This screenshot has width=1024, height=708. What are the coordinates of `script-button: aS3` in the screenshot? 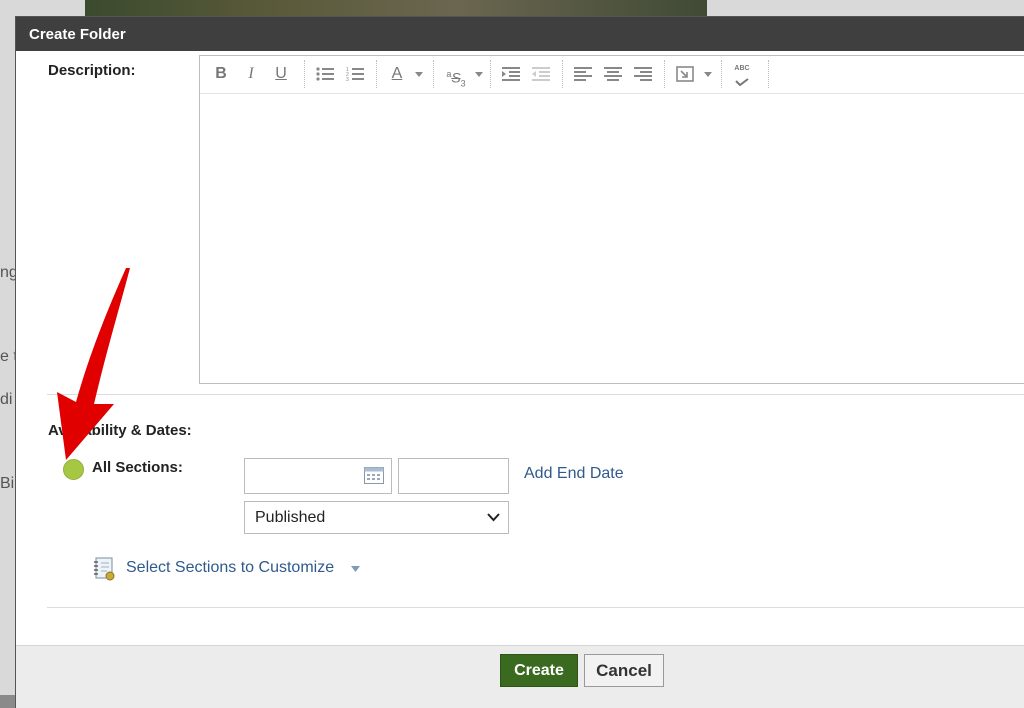 It's located at (456, 75).